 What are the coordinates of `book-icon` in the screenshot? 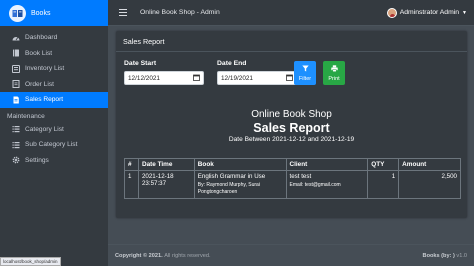 It's located at (15, 53).